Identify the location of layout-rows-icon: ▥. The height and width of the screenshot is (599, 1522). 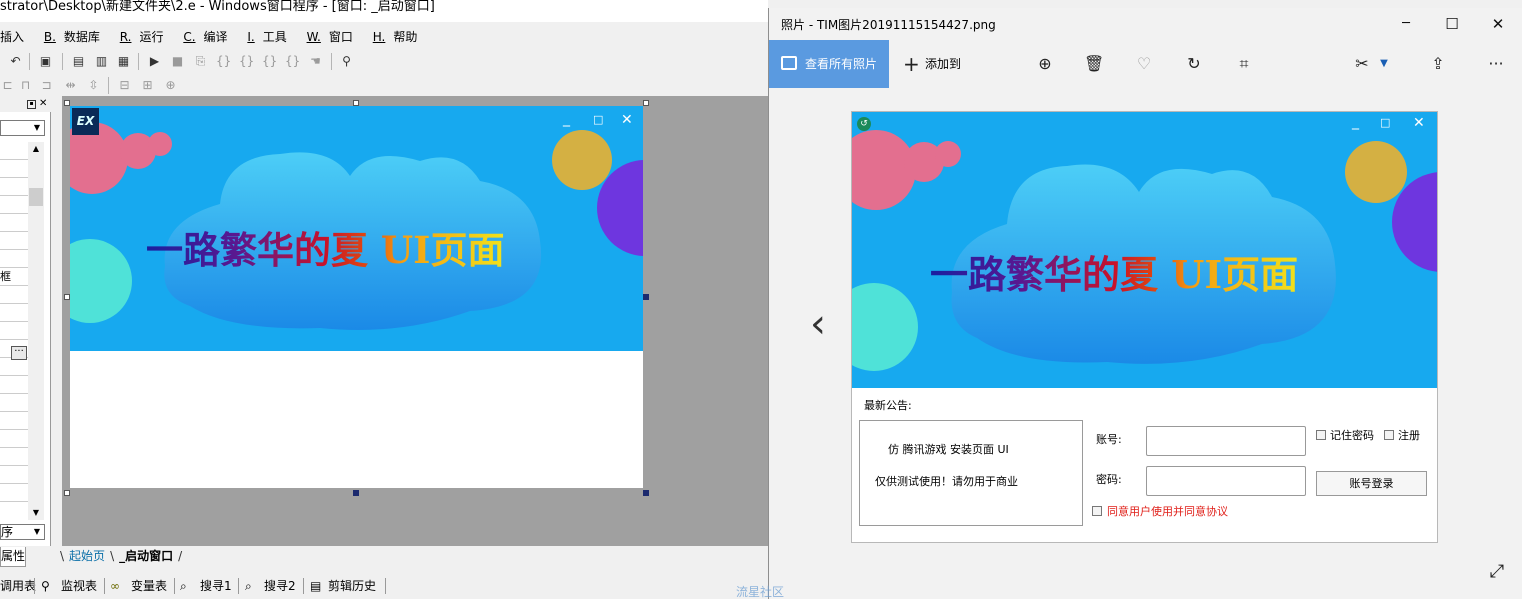
(101, 61).